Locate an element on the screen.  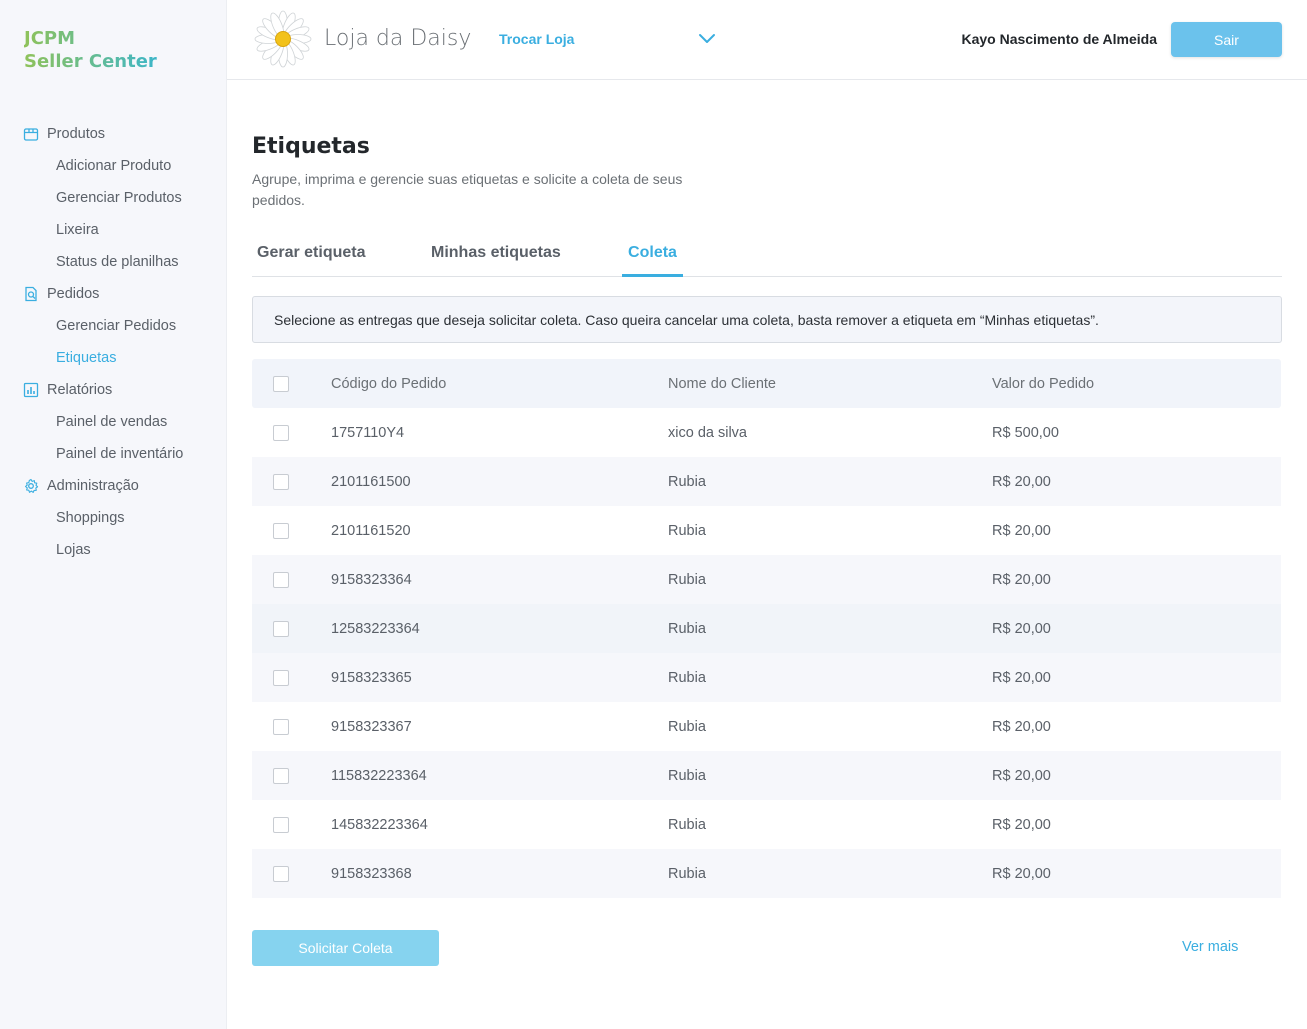
table-row: 1757110Y4 xico da silva R$ 500,00 is located at coordinates (766, 432).